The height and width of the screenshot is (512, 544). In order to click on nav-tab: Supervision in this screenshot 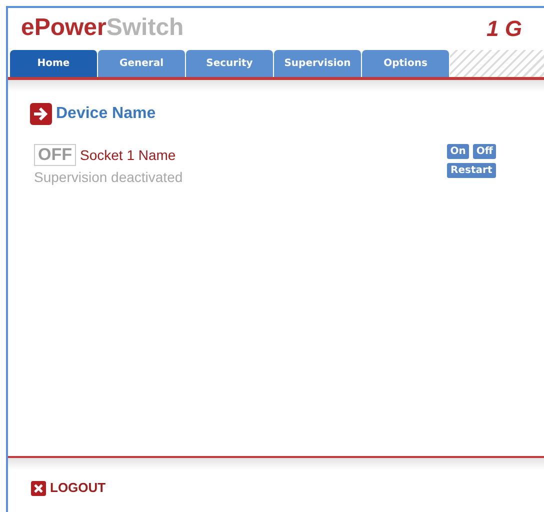, I will do `click(317, 63)`.